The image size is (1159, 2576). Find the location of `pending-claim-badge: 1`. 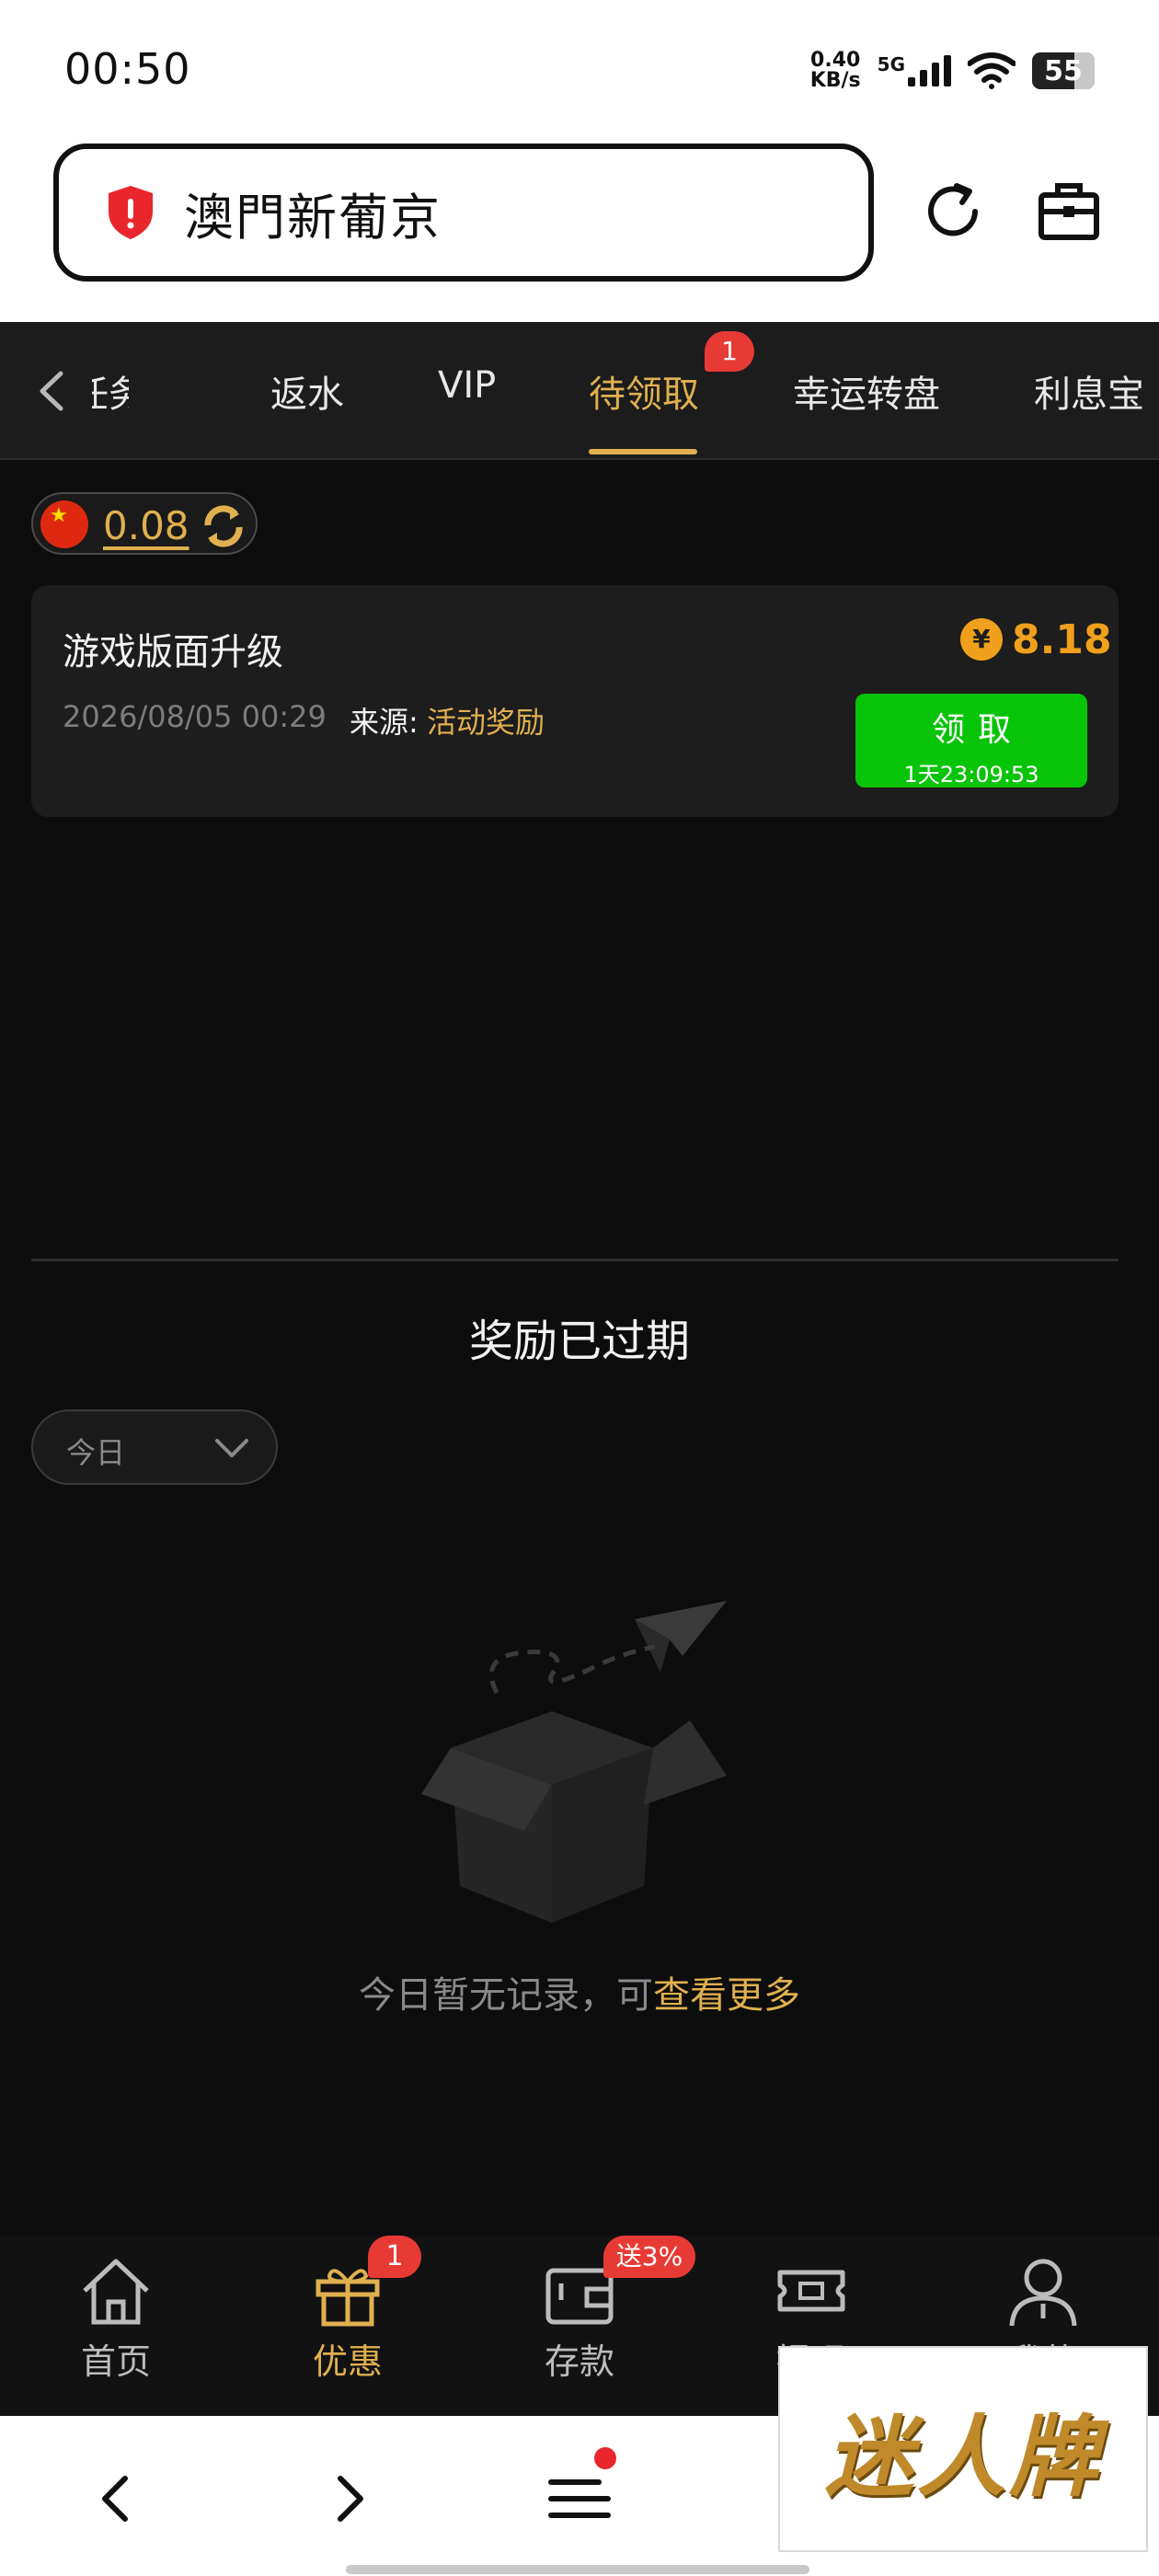

pending-claim-badge: 1 is located at coordinates (729, 351).